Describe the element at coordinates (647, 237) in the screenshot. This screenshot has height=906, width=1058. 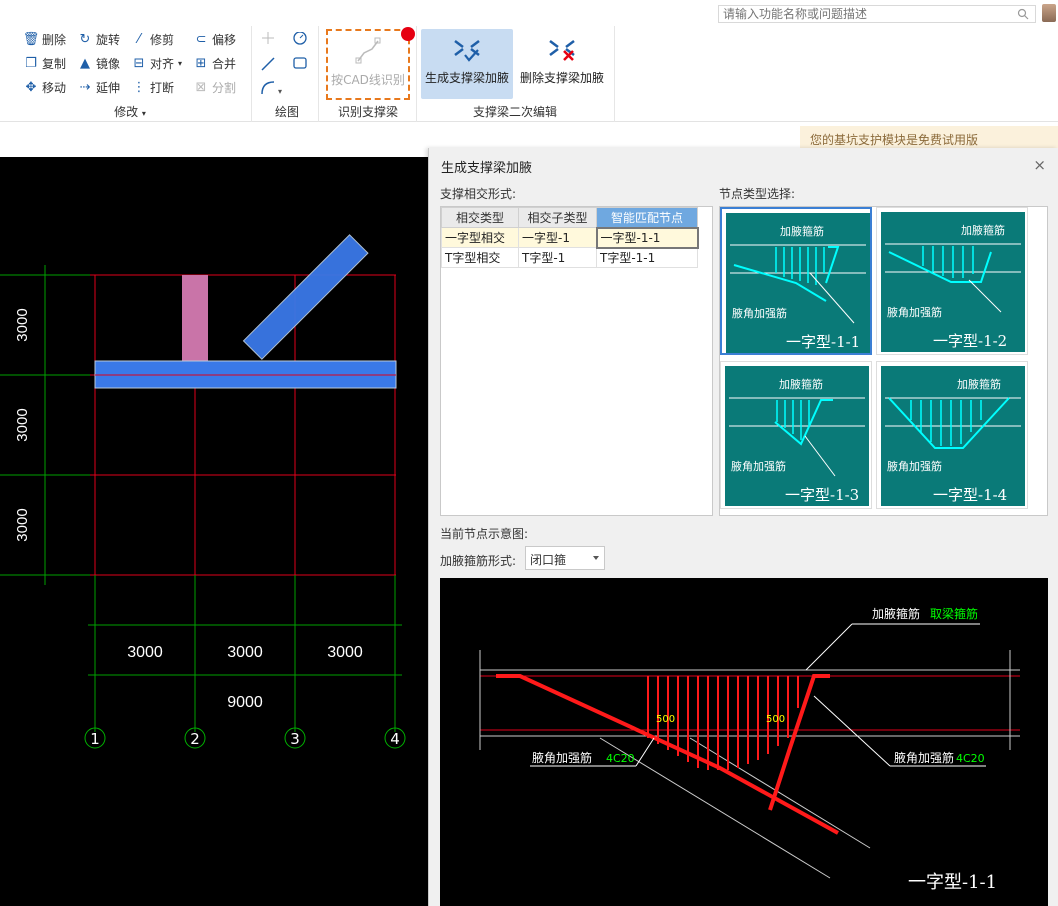
I see `cell-node: 一字型-1-1` at that location.